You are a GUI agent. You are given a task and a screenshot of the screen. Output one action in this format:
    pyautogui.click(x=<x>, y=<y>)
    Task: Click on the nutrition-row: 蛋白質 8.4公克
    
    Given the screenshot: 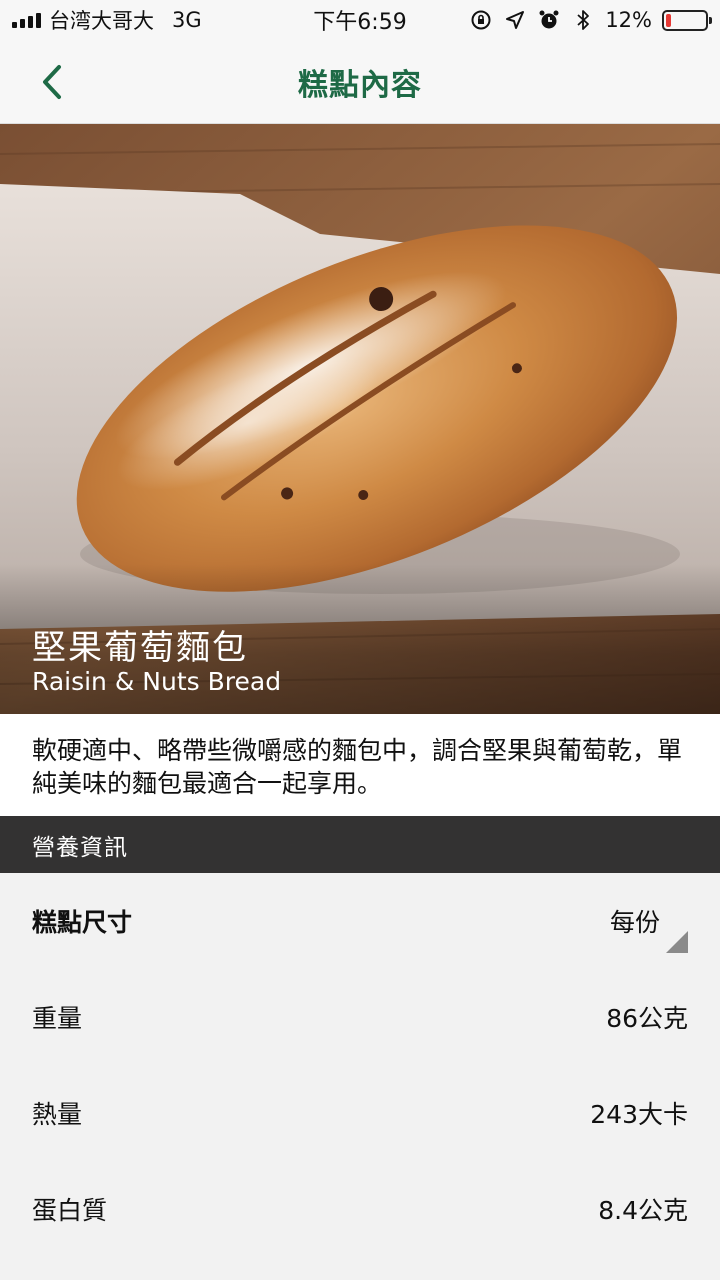 What is the action you would take?
    pyautogui.click(x=360, y=1209)
    